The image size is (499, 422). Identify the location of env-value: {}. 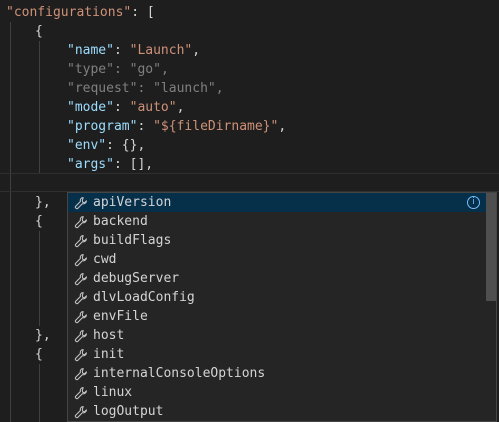
(129, 145).